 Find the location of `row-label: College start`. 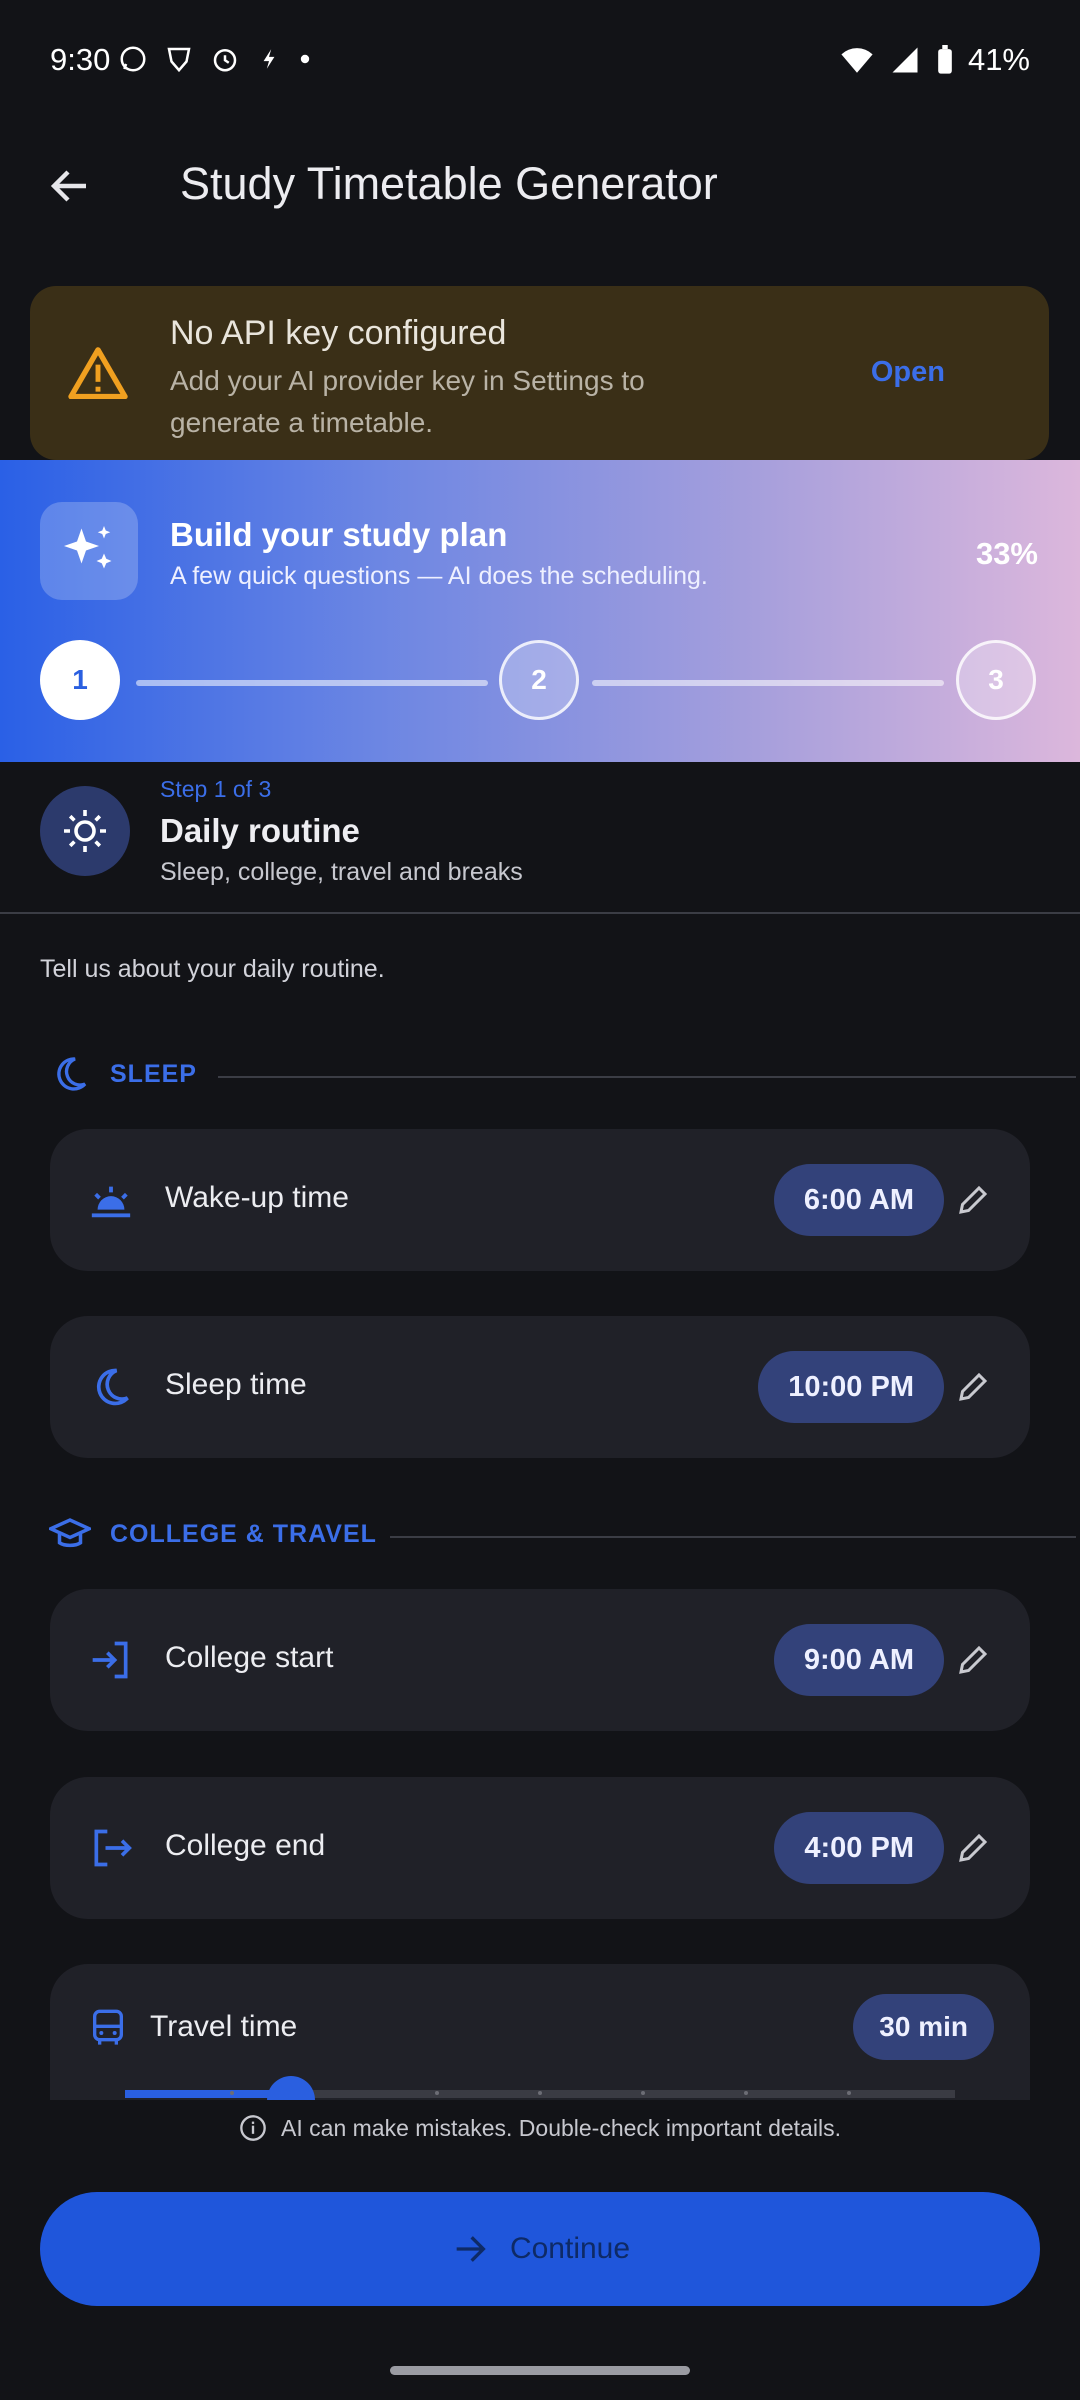

row-label: College start is located at coordinates (249, 1657).